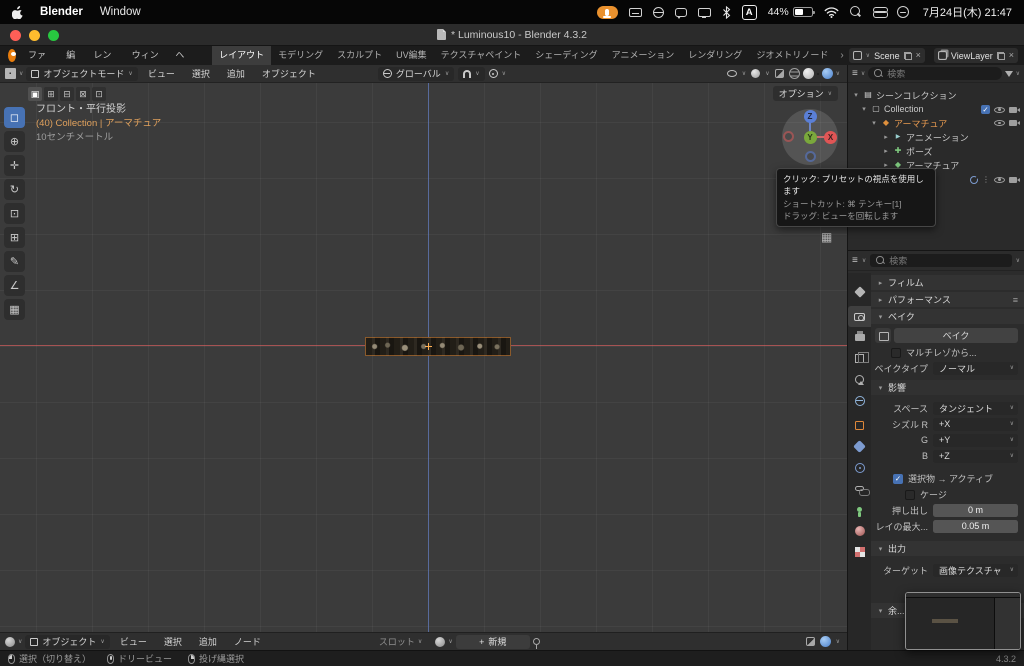 The height and width of the screenshot is (666, 1024). Describe the element at coordinates (920, 123) in the screenshot. I see `row-label: アーマチュア` at that location.